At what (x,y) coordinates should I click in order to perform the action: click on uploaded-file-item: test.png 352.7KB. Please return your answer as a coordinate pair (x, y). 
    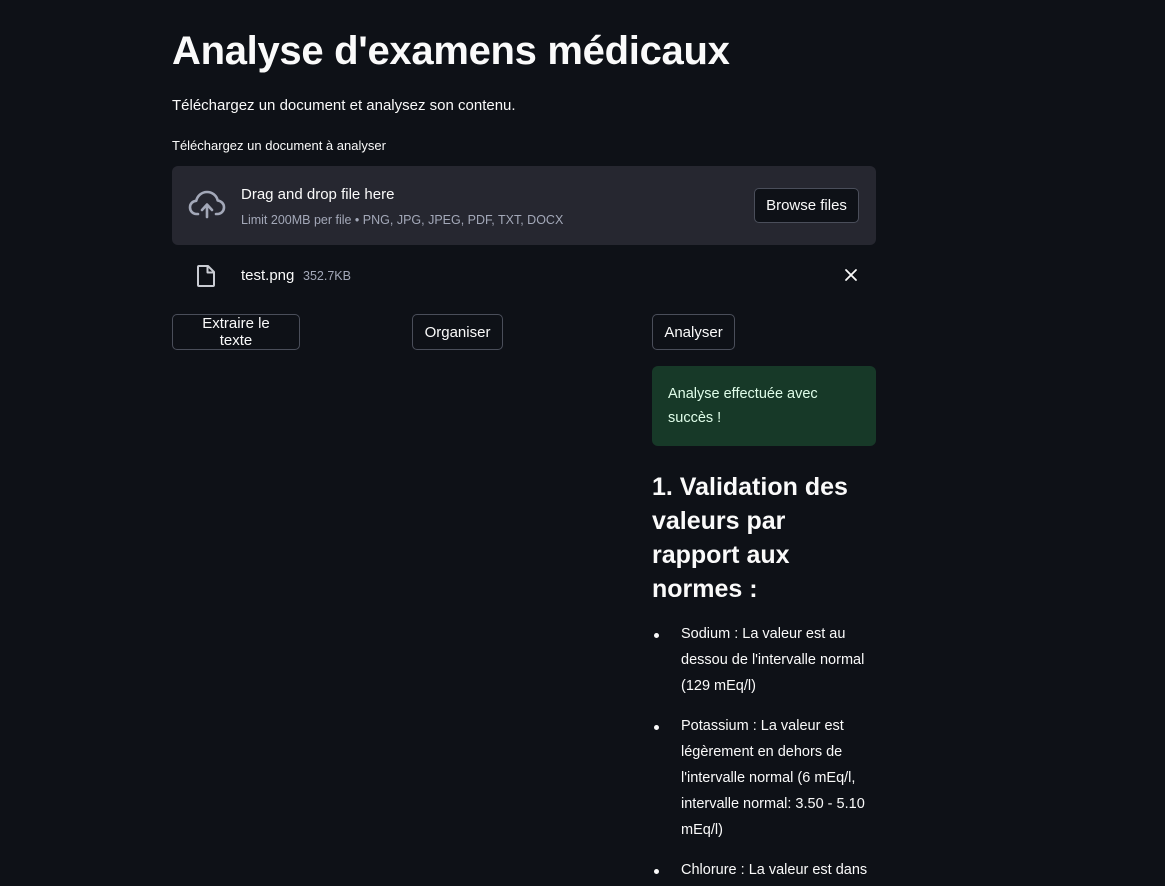
    Looking at the image, I should click on (524, 275).